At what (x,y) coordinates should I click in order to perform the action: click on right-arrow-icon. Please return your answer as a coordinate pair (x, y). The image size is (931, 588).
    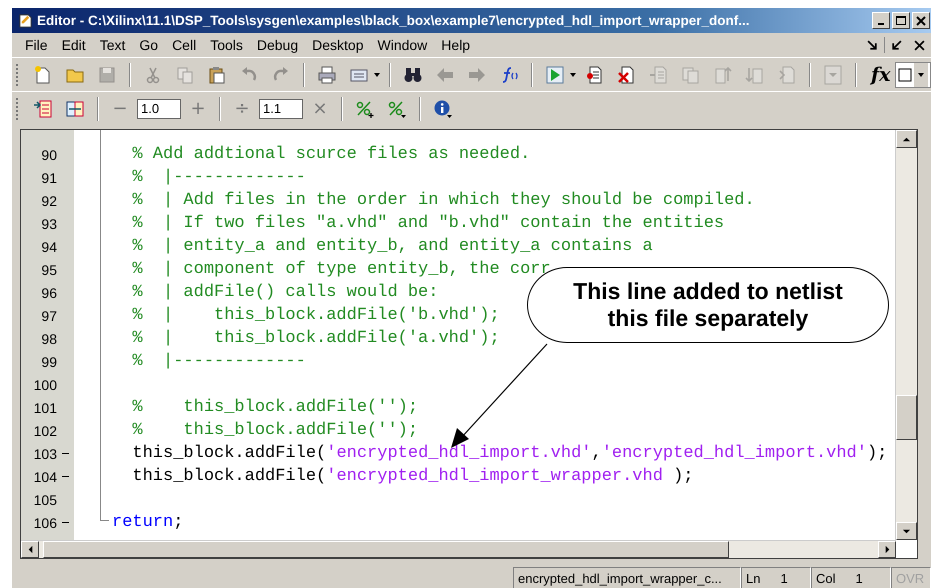
    Looking at the image, I should click on (887, 549).